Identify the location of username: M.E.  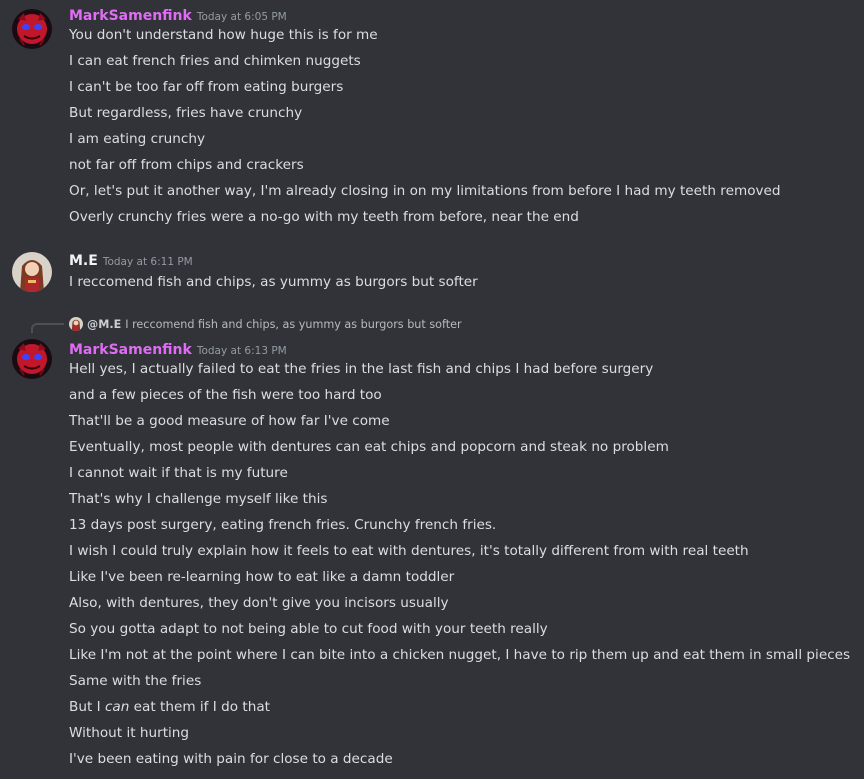
(83, 261).